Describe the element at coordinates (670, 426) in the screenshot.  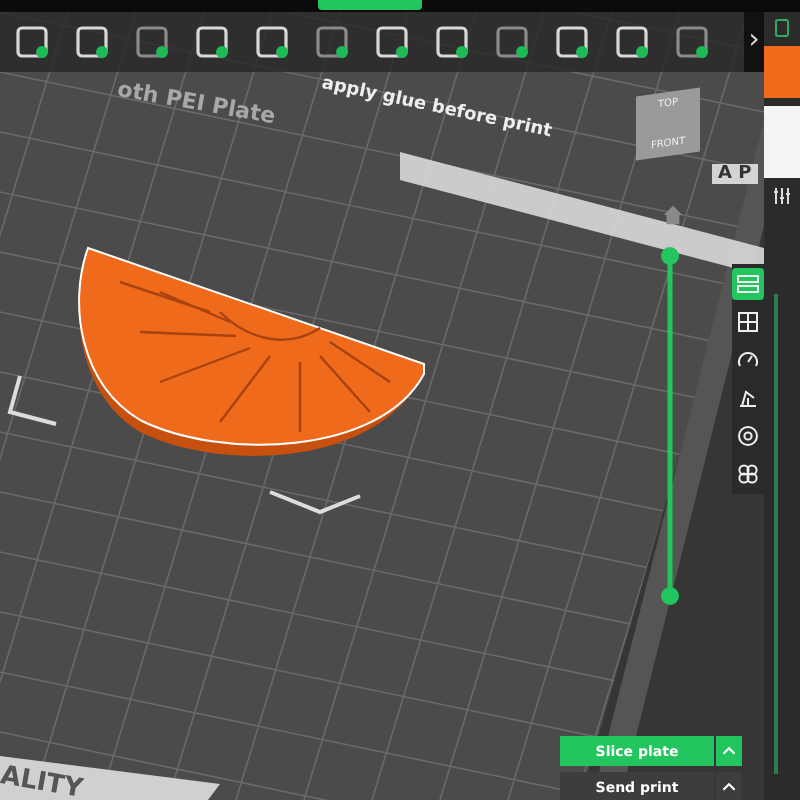
I see `layer-slider` at that location.